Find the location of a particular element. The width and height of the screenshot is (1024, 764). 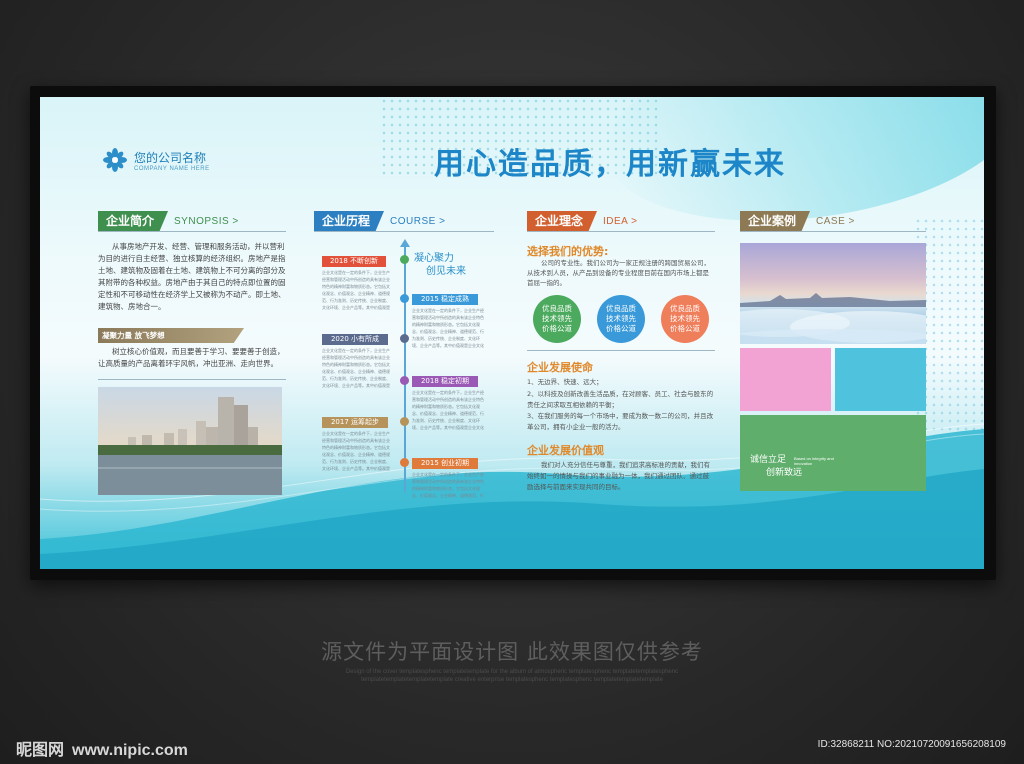

company-logo: 您的公司名称 COMPANY NAME HERE is located at coordinates (156, 160).